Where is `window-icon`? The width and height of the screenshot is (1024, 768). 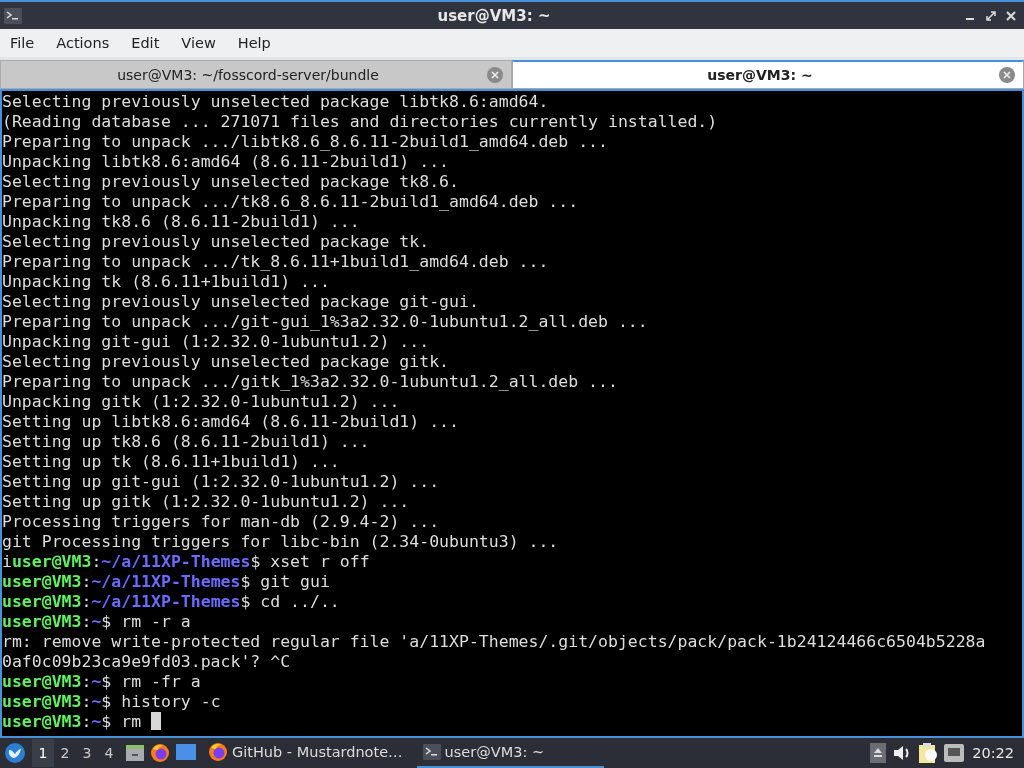 window-icon is located at coordinates (186, 753).